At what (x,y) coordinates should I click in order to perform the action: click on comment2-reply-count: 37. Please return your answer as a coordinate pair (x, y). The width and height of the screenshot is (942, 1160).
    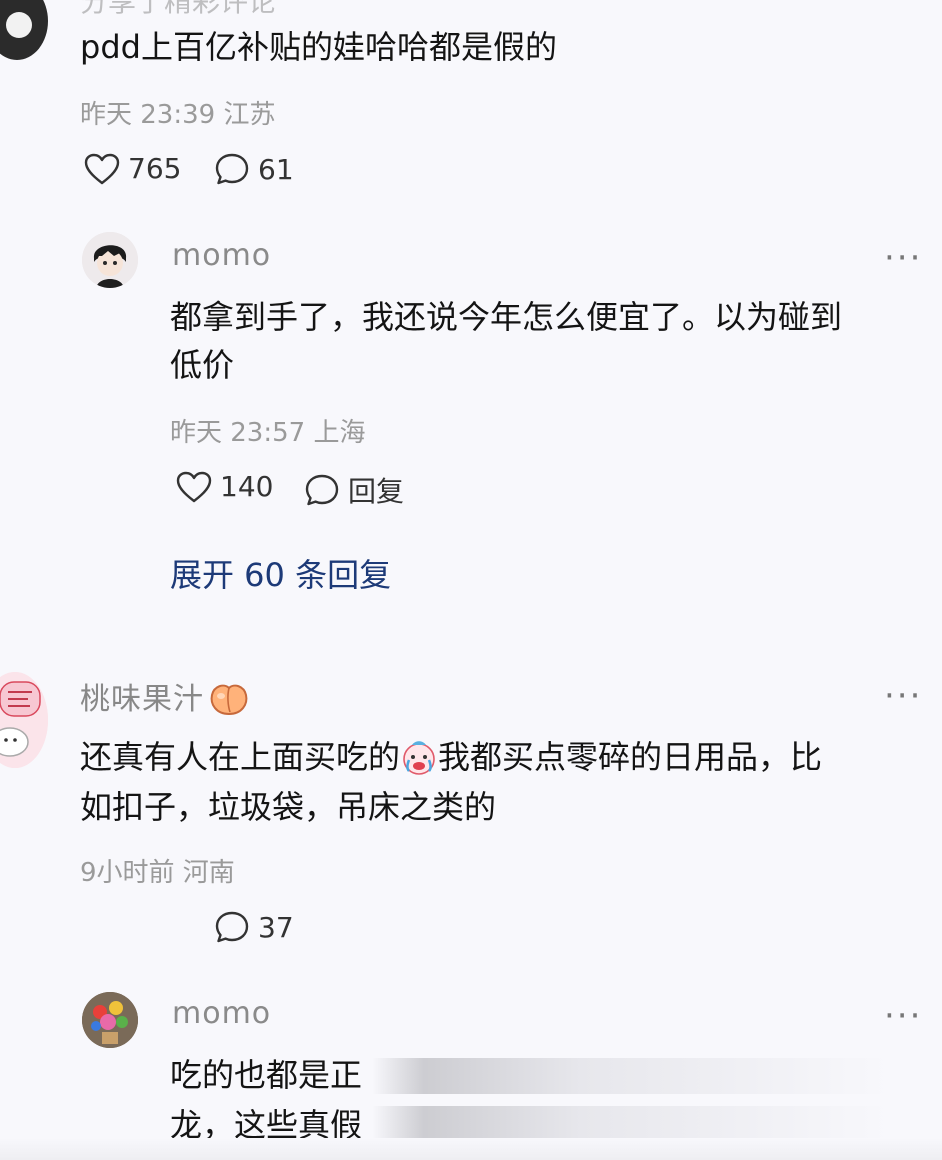
    Looking at the image, I should click on (276, 927).